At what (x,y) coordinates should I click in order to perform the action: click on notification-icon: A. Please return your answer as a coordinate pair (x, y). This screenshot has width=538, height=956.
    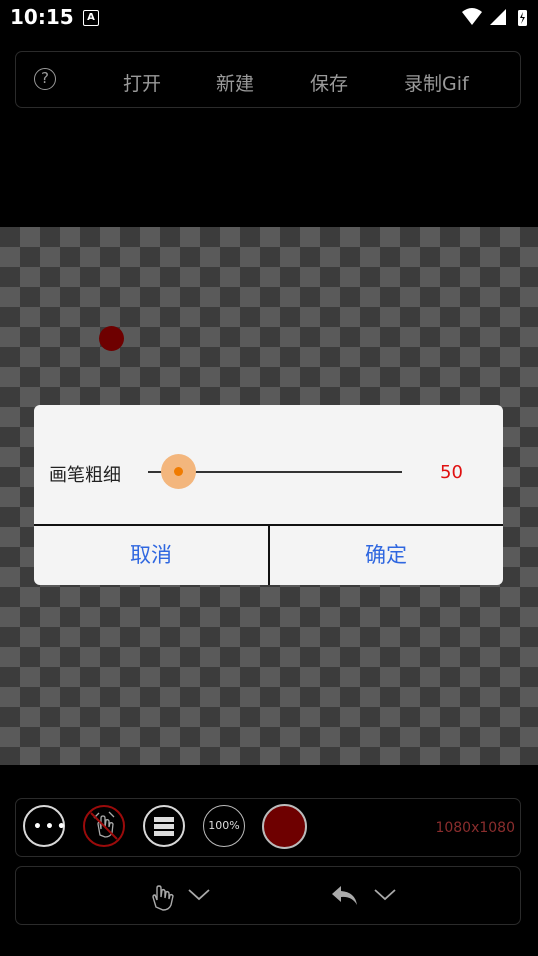
    Looking at the image, I should click on (91, 18).